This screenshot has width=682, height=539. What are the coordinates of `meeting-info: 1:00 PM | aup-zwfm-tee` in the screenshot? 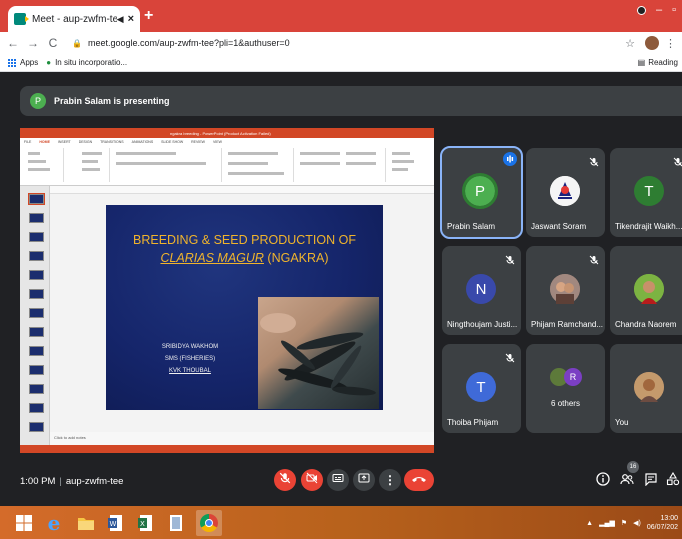 It's located at (71, 481).